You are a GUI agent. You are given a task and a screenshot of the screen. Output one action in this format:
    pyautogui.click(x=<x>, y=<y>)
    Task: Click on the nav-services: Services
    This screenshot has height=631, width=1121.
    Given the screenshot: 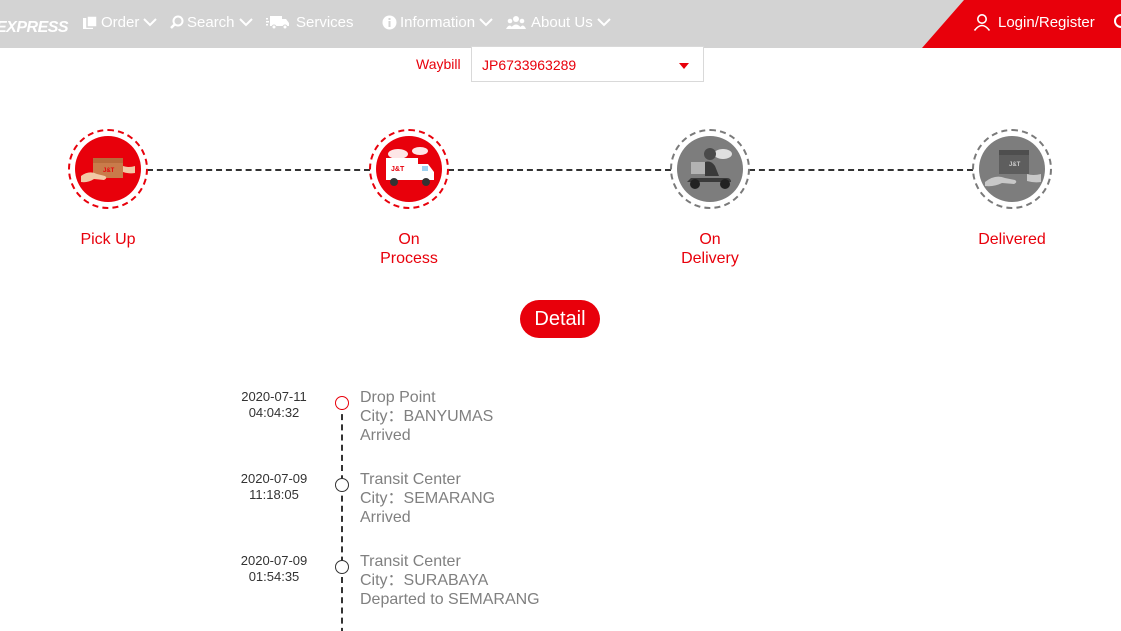 What is the action you would take?
    pyautogui.click(x=310, y=22)
    